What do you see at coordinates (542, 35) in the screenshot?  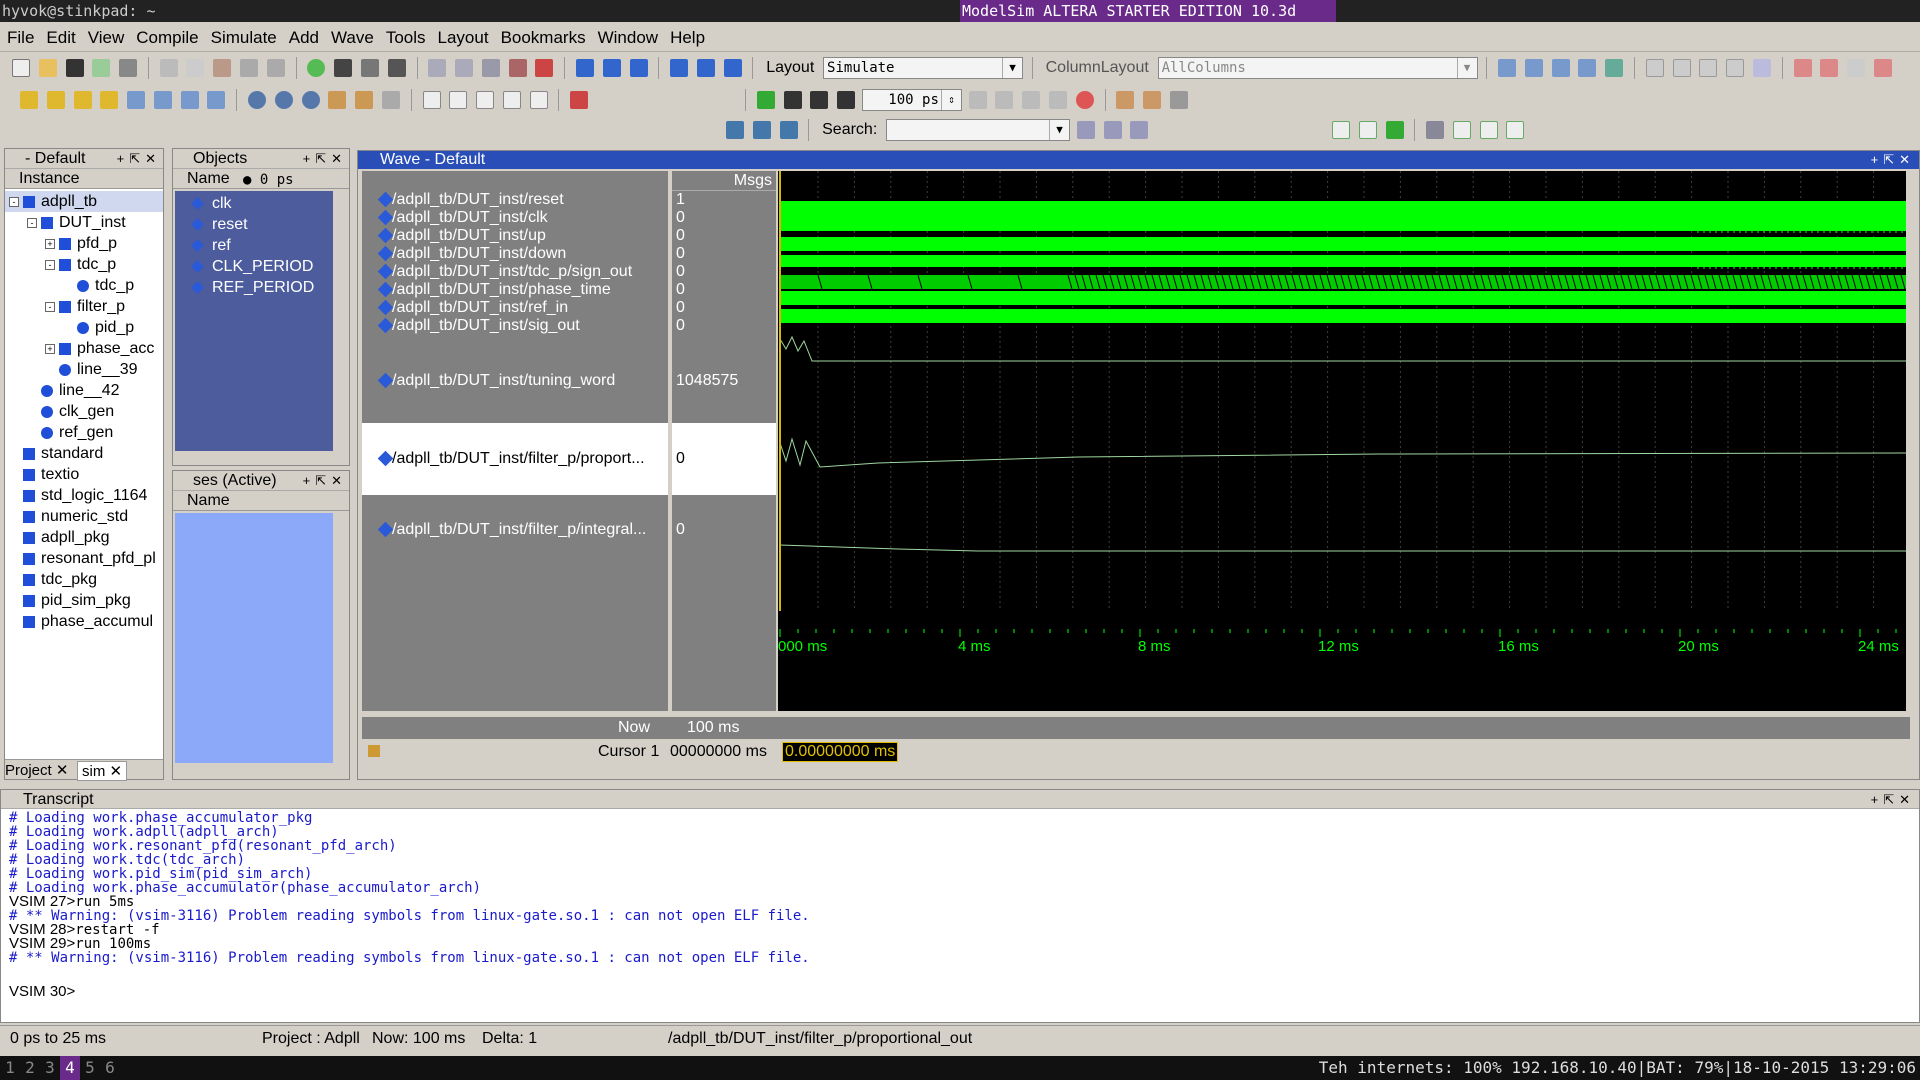 I see `menu-bookmarks: Bookmarks` at bounding box center [542, 35].